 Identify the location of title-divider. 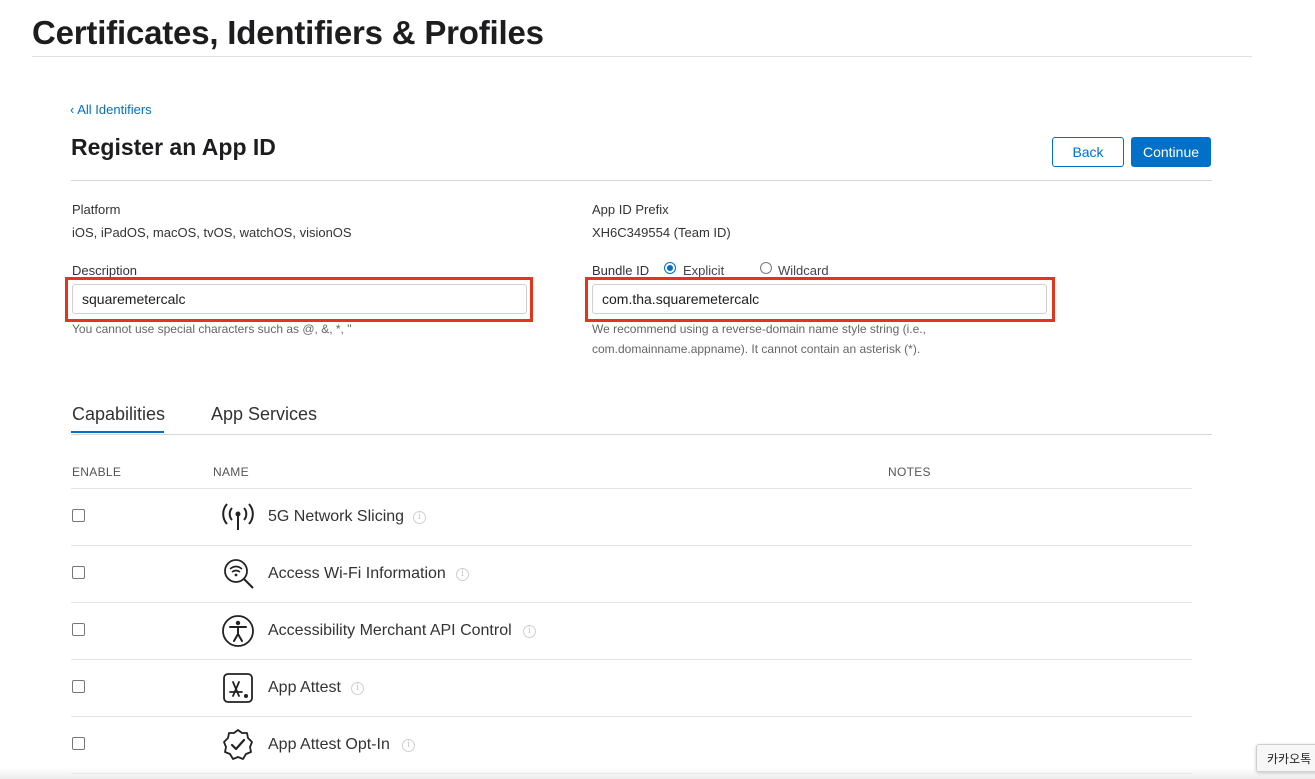
(642, 56).